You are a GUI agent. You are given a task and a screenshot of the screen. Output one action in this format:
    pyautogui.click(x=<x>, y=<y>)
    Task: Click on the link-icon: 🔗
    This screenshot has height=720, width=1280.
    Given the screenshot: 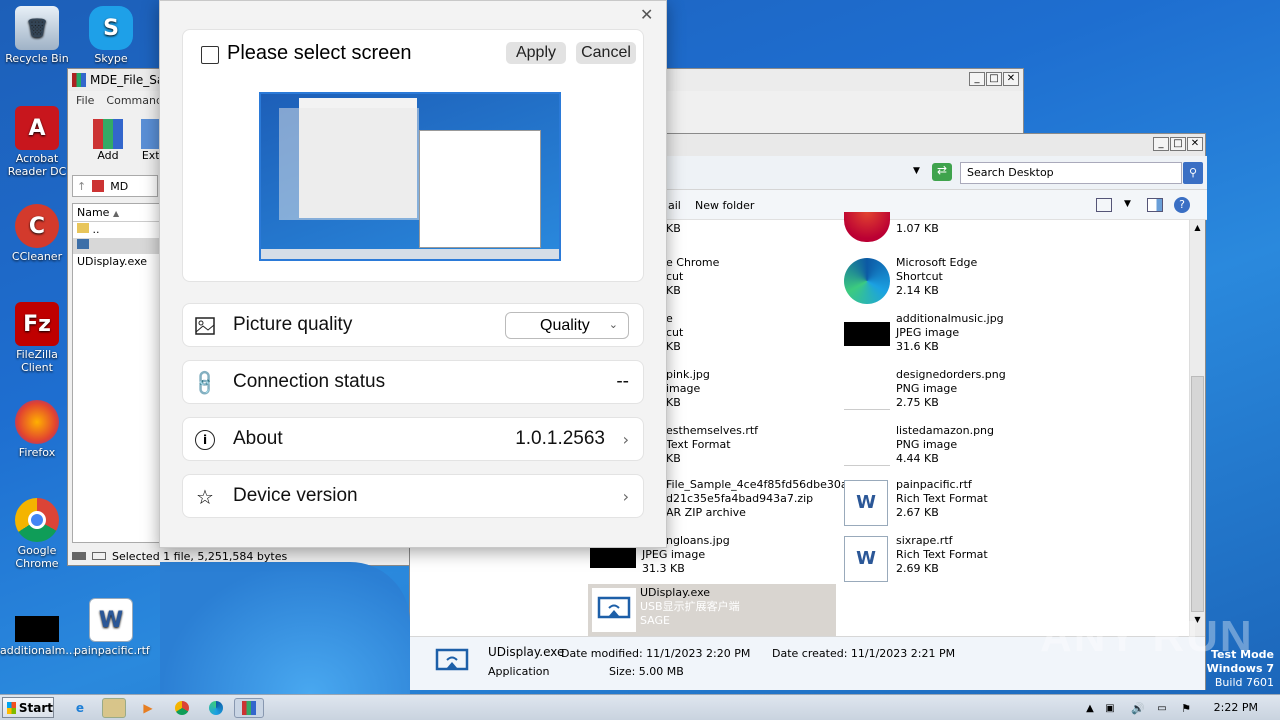 What is the action you would take?
    pyautogui.click(x=205, y=383)
    